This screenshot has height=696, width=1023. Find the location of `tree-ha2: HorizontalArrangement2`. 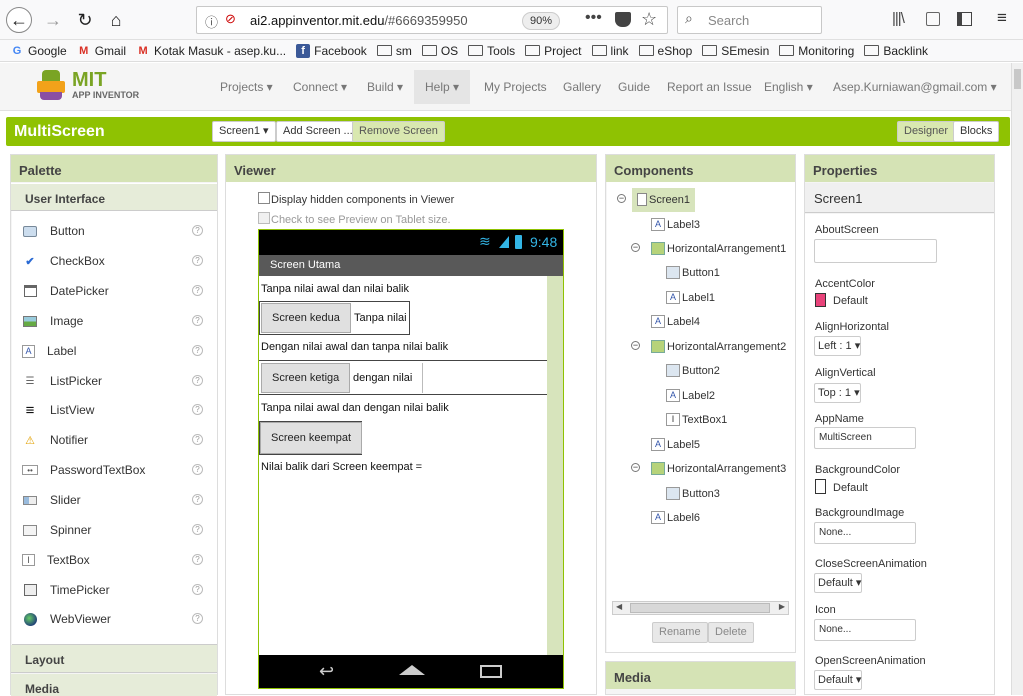

tree-ha2: HorizontalArrangement2 is located at coordinates (718, 346).